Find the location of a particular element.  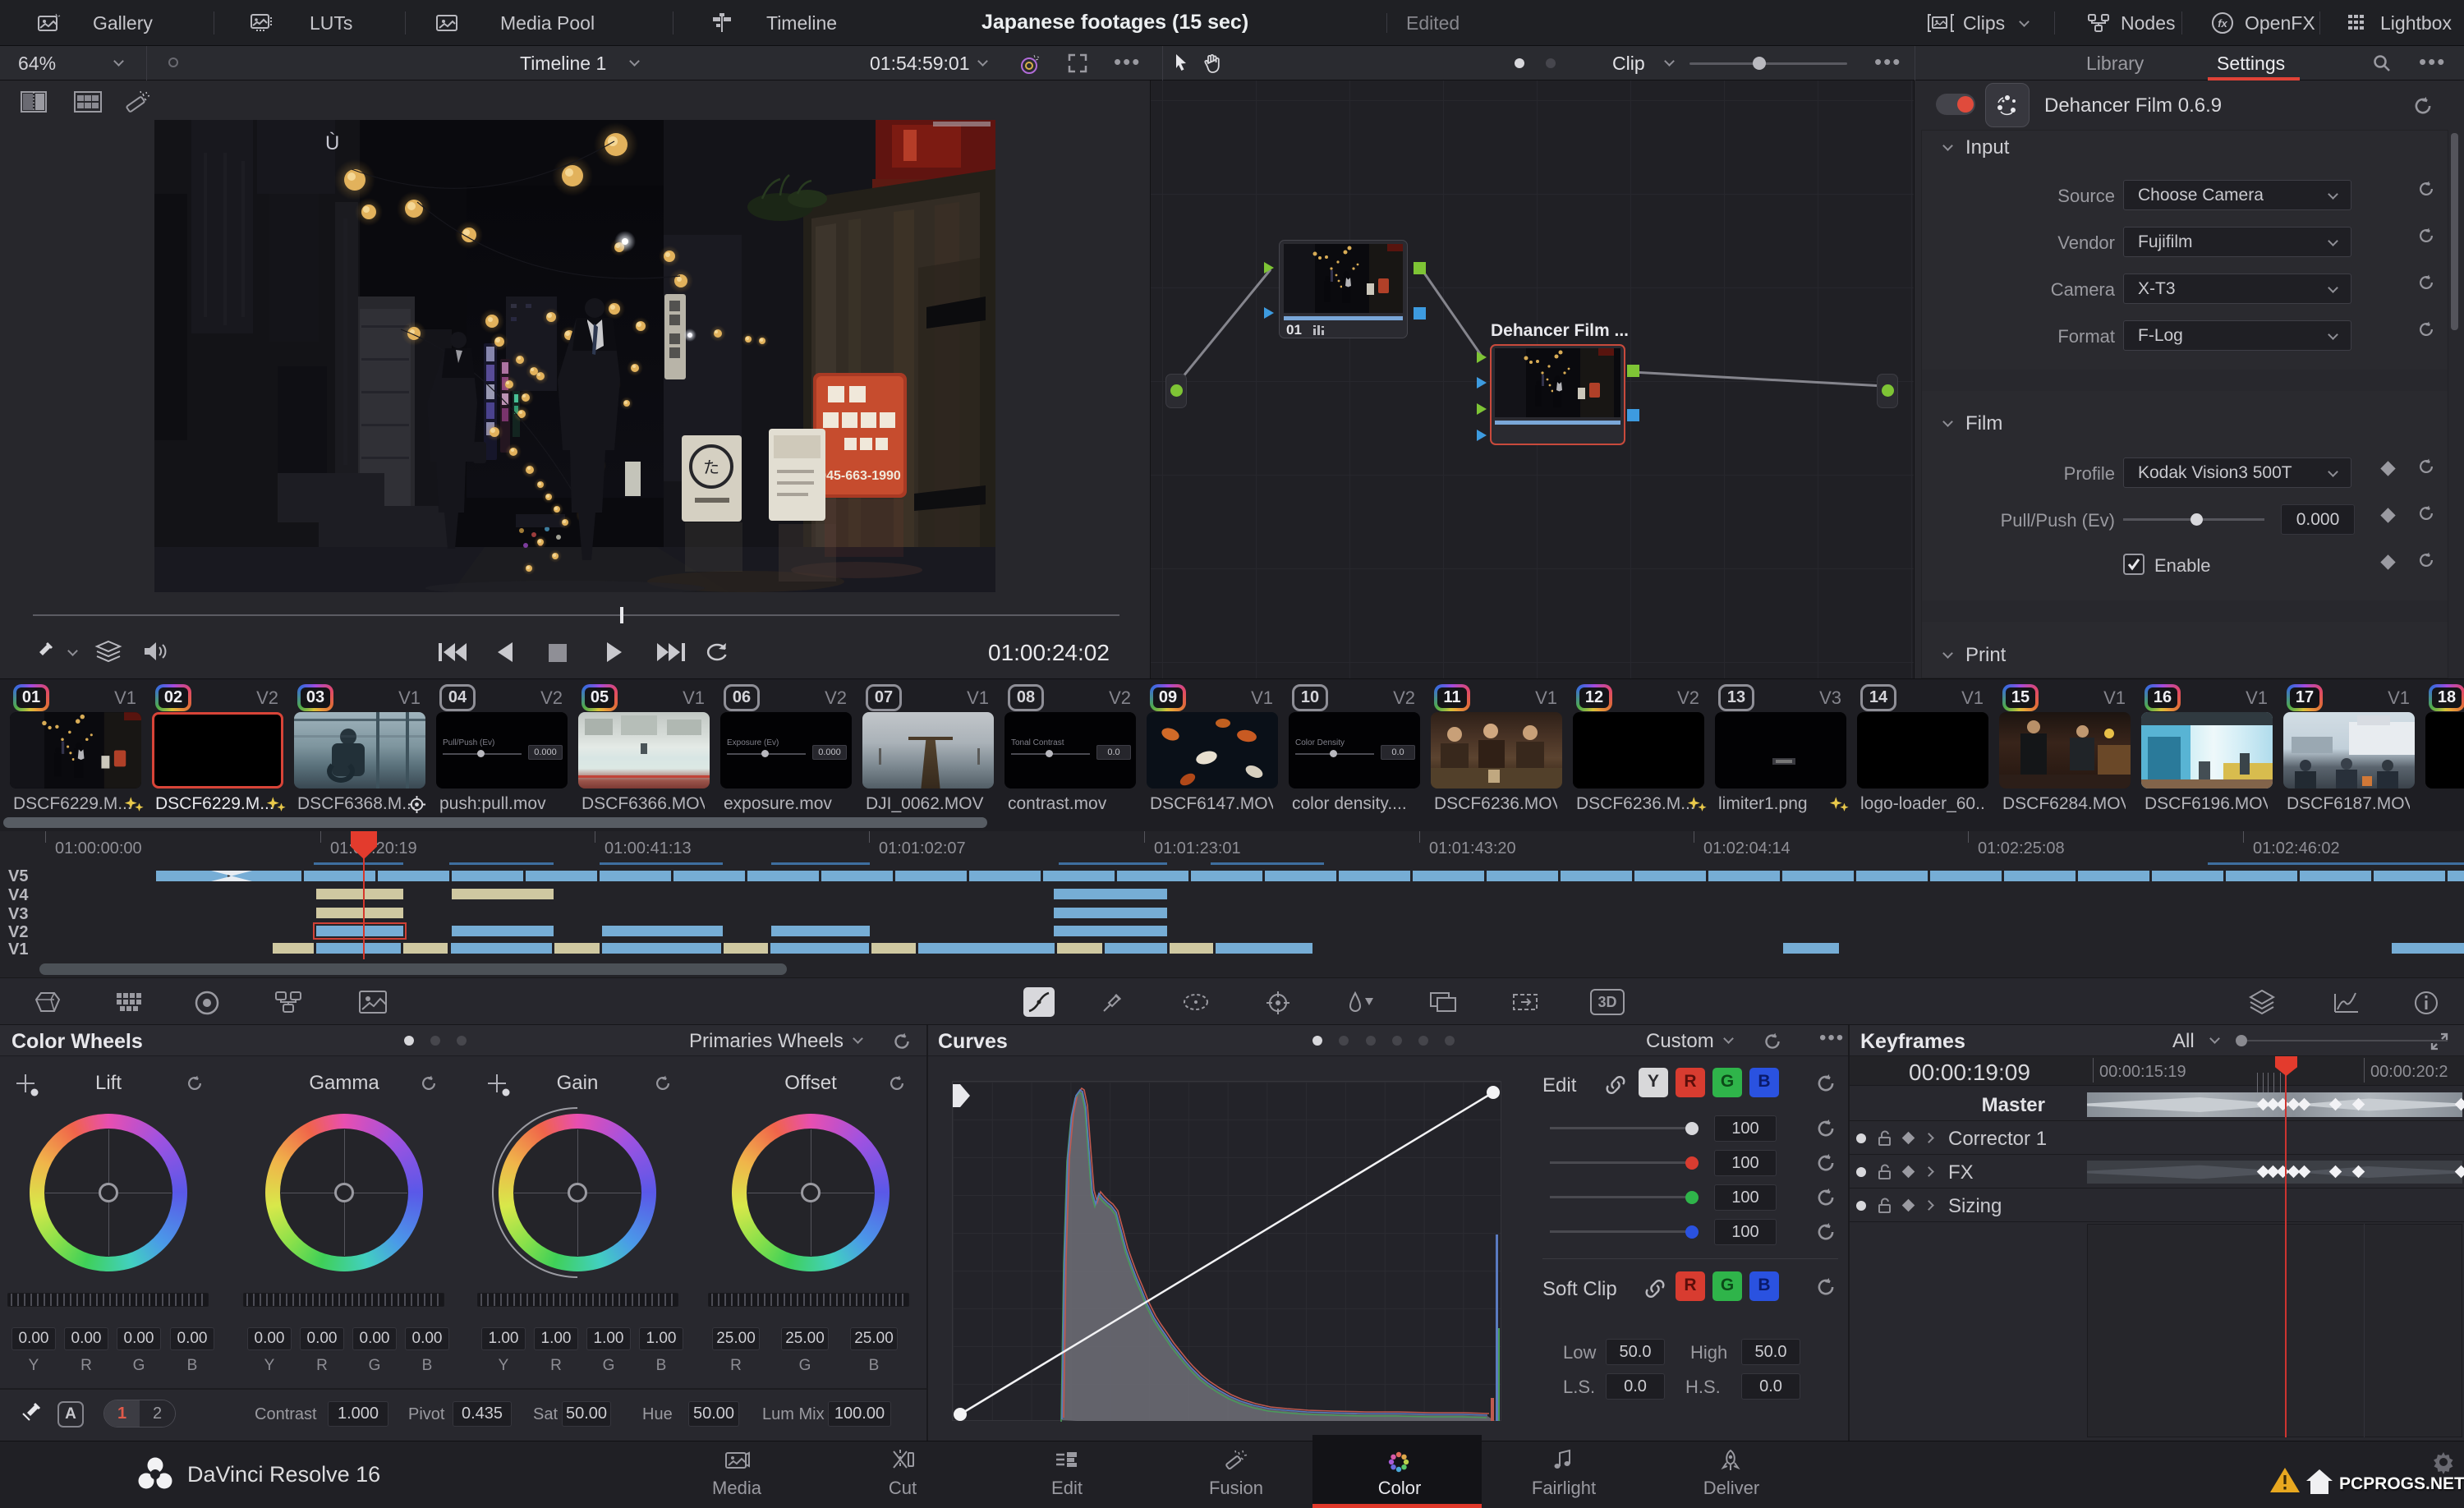

svg-text: 045-663-1990 is located at coordinates (860, 476).